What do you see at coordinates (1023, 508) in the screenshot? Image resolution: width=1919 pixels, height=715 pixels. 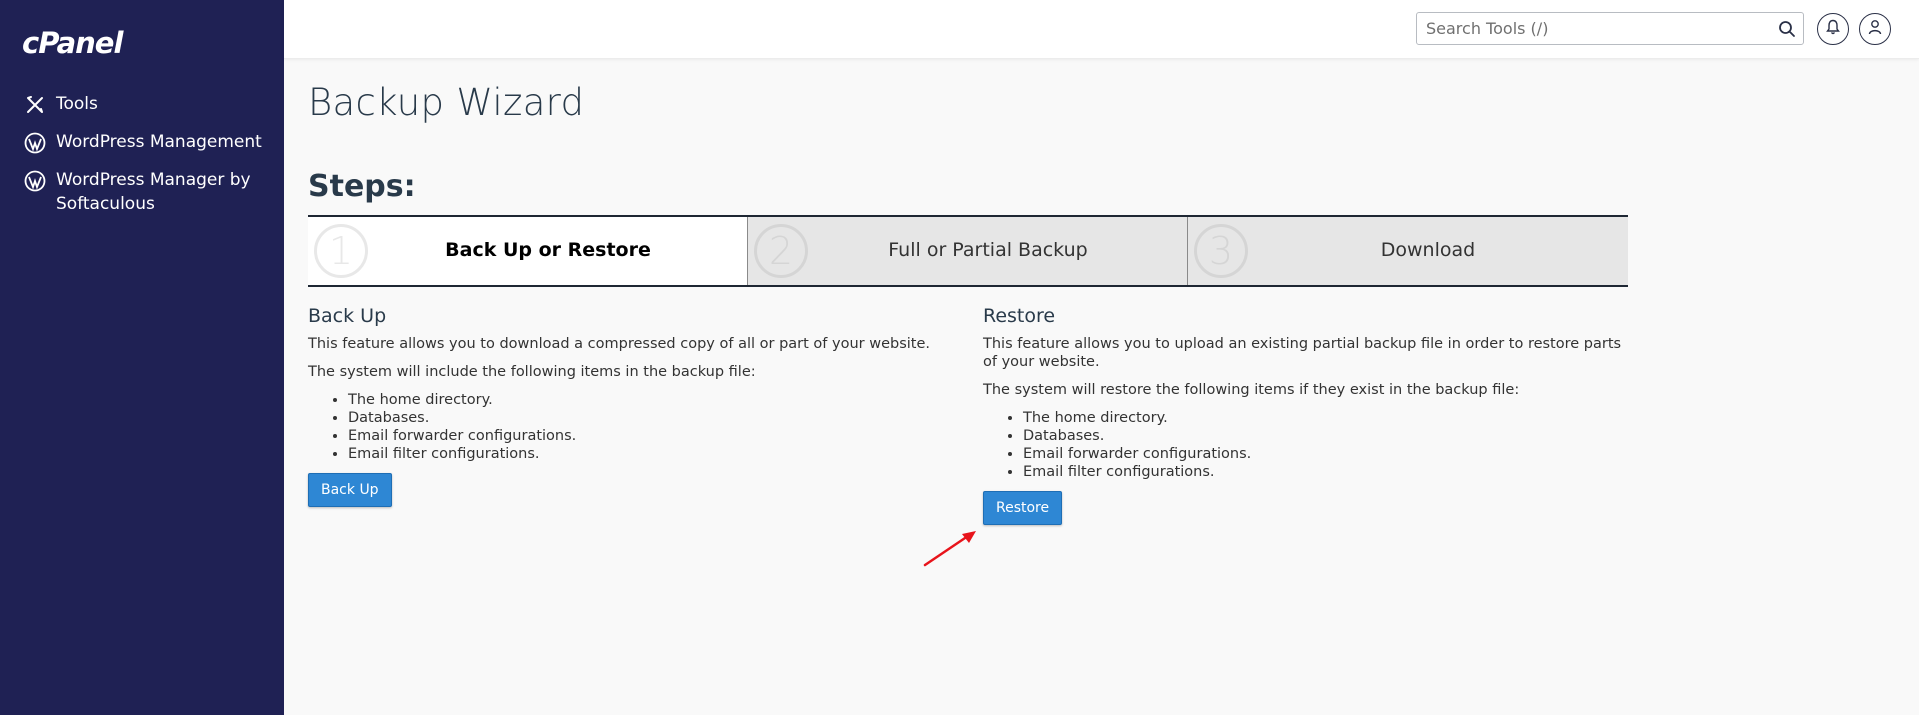 I see `restore-button: Restore` at bounding box center [1023, 508].